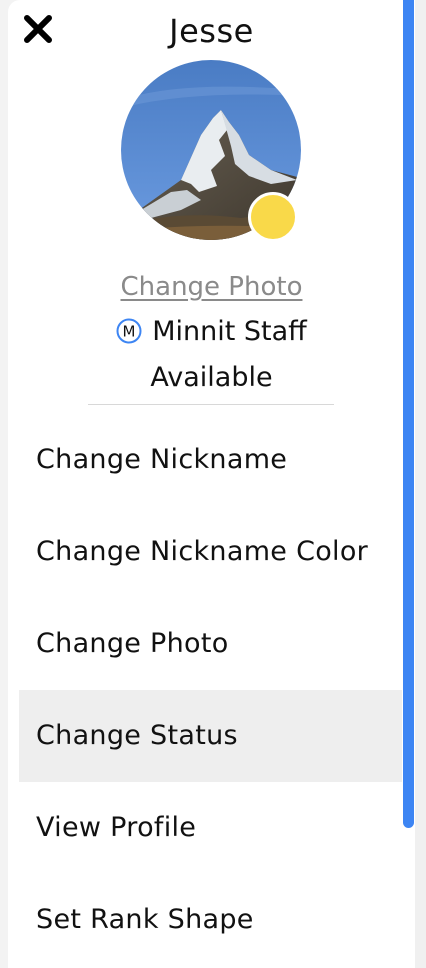  I want to click on user-status-text: Available, so click(211, 377).